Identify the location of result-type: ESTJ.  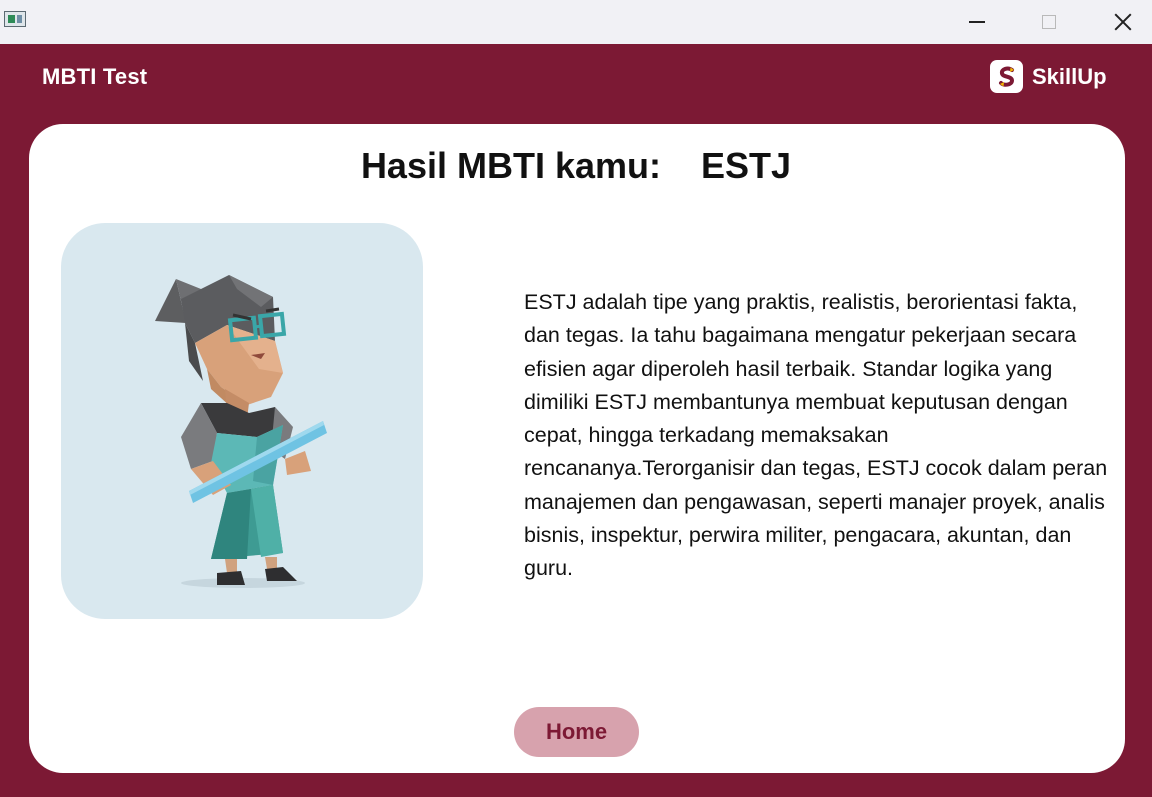
(746, 165).